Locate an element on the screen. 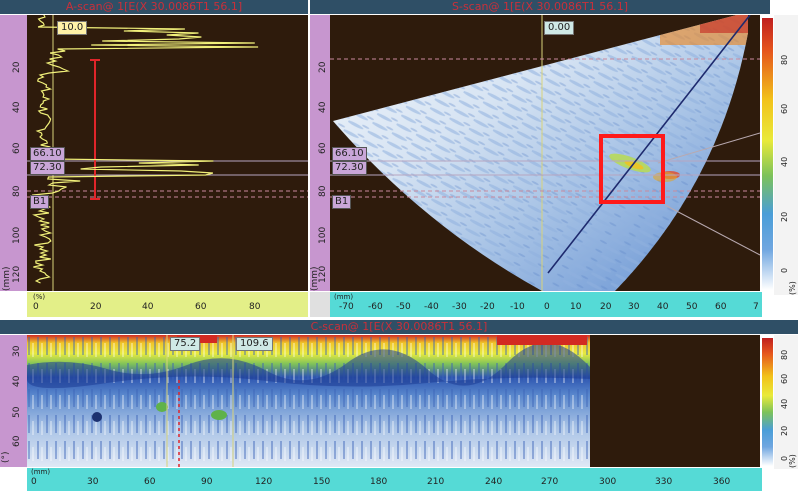  c-xtick: 60 is located at coordinates (150, 482).